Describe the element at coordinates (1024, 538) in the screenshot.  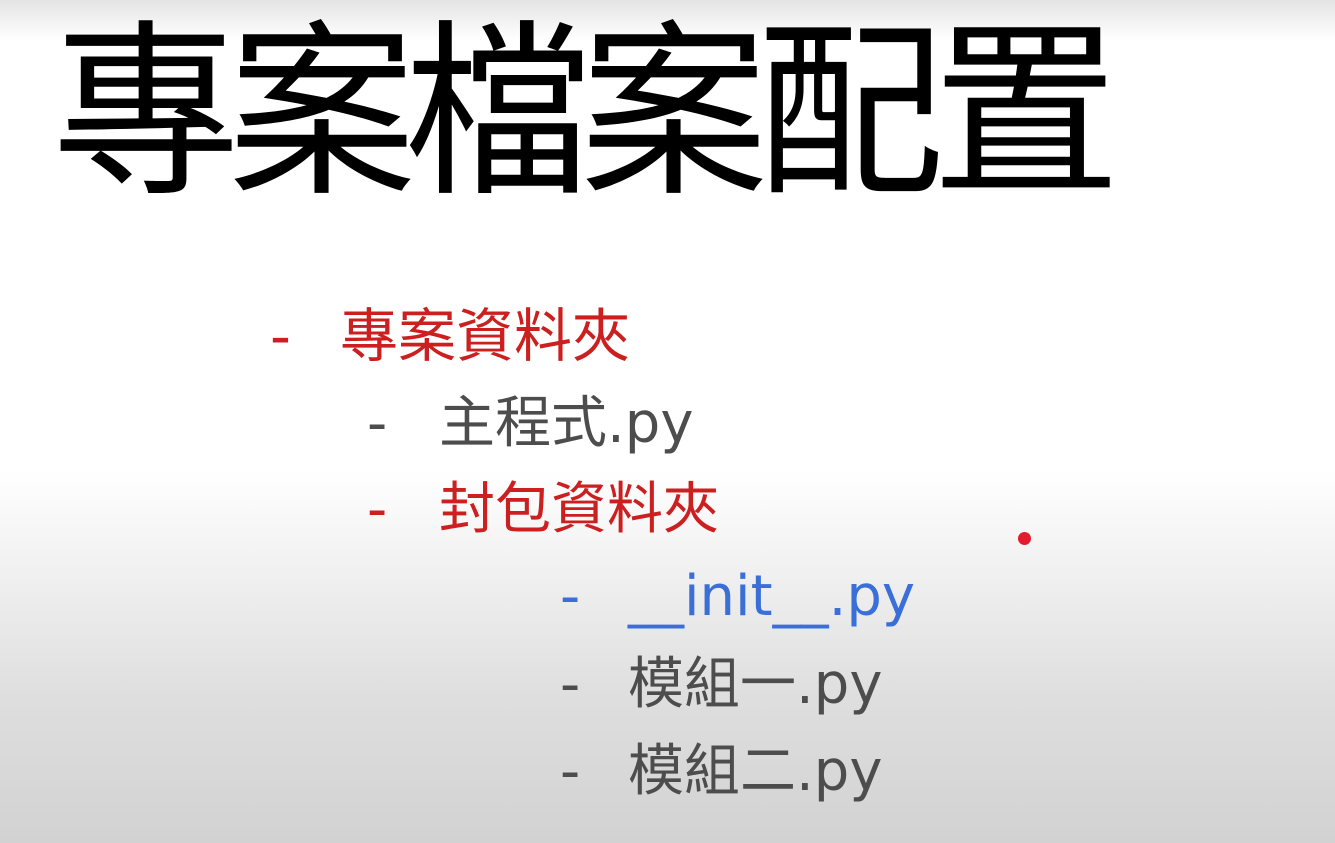
I see `laser-pointer-dot` at that location.